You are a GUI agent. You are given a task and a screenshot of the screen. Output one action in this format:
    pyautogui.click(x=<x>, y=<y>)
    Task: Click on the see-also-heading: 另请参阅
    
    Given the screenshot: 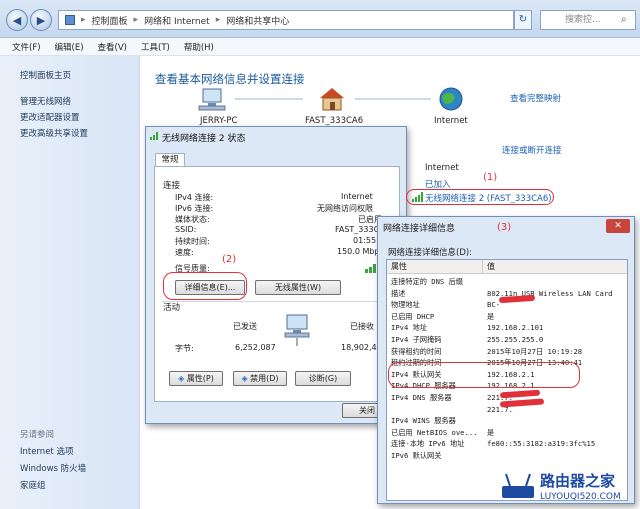 What is the action you would take?
    pyautogui.click(x=37, y=435)
    